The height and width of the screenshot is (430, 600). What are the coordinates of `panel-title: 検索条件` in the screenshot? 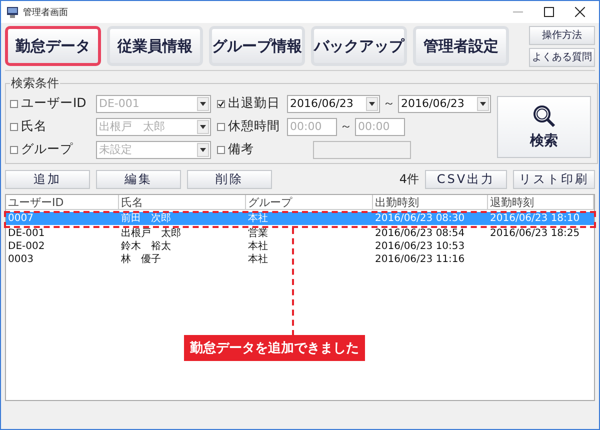 It's located at (35, 83).